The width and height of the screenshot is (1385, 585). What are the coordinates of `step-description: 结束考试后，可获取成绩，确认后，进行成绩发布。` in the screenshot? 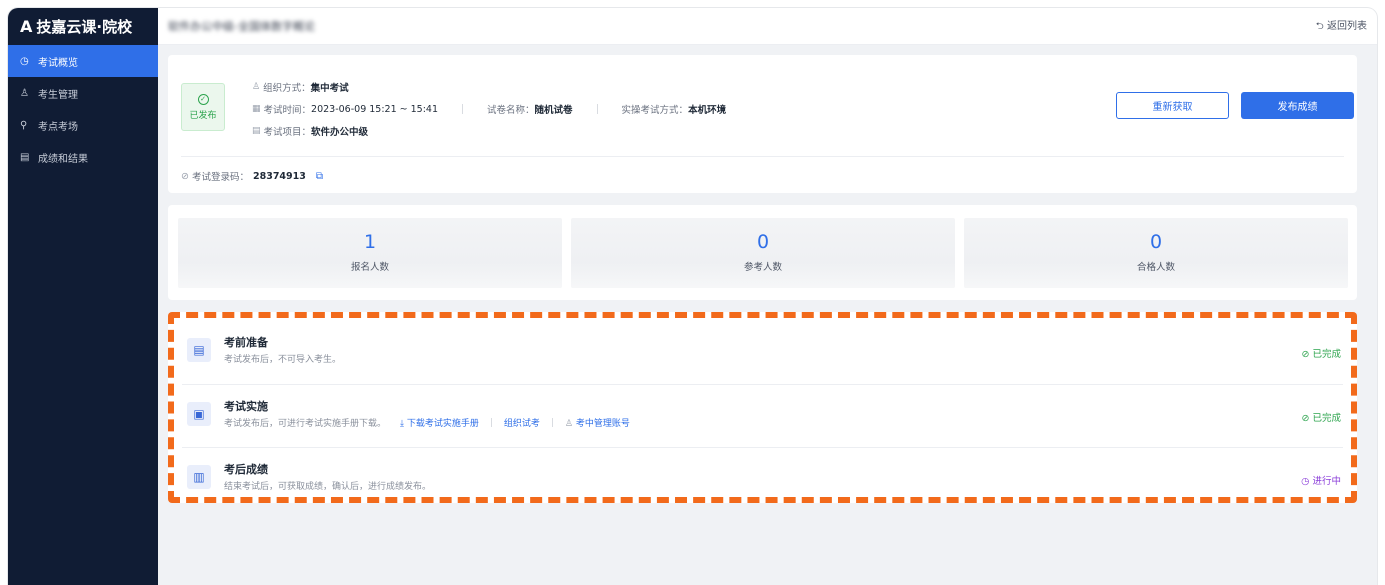 It's located at (328, 487).